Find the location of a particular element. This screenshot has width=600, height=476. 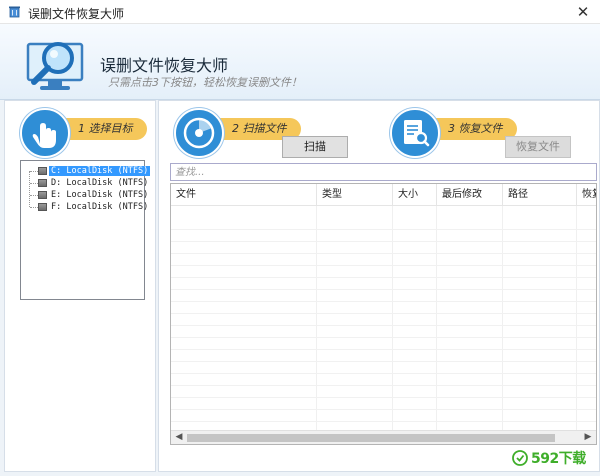

column-header-size: 大小 is located at coordinates (415, 195).